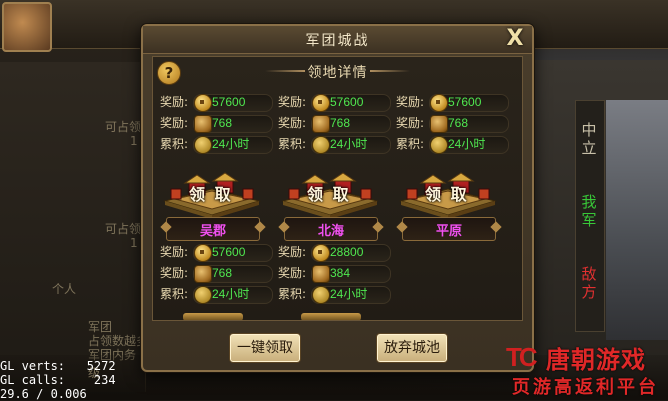  Describe the element at coordinates (265, 348) in the screenshot. I see `claim-all-button: 一键领取` at that location.